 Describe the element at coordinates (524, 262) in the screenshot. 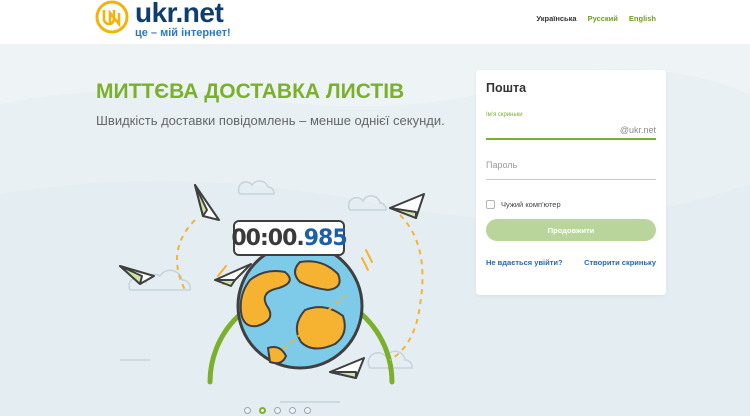

I see `forgot-link: Не вдається увійти?` at that location.